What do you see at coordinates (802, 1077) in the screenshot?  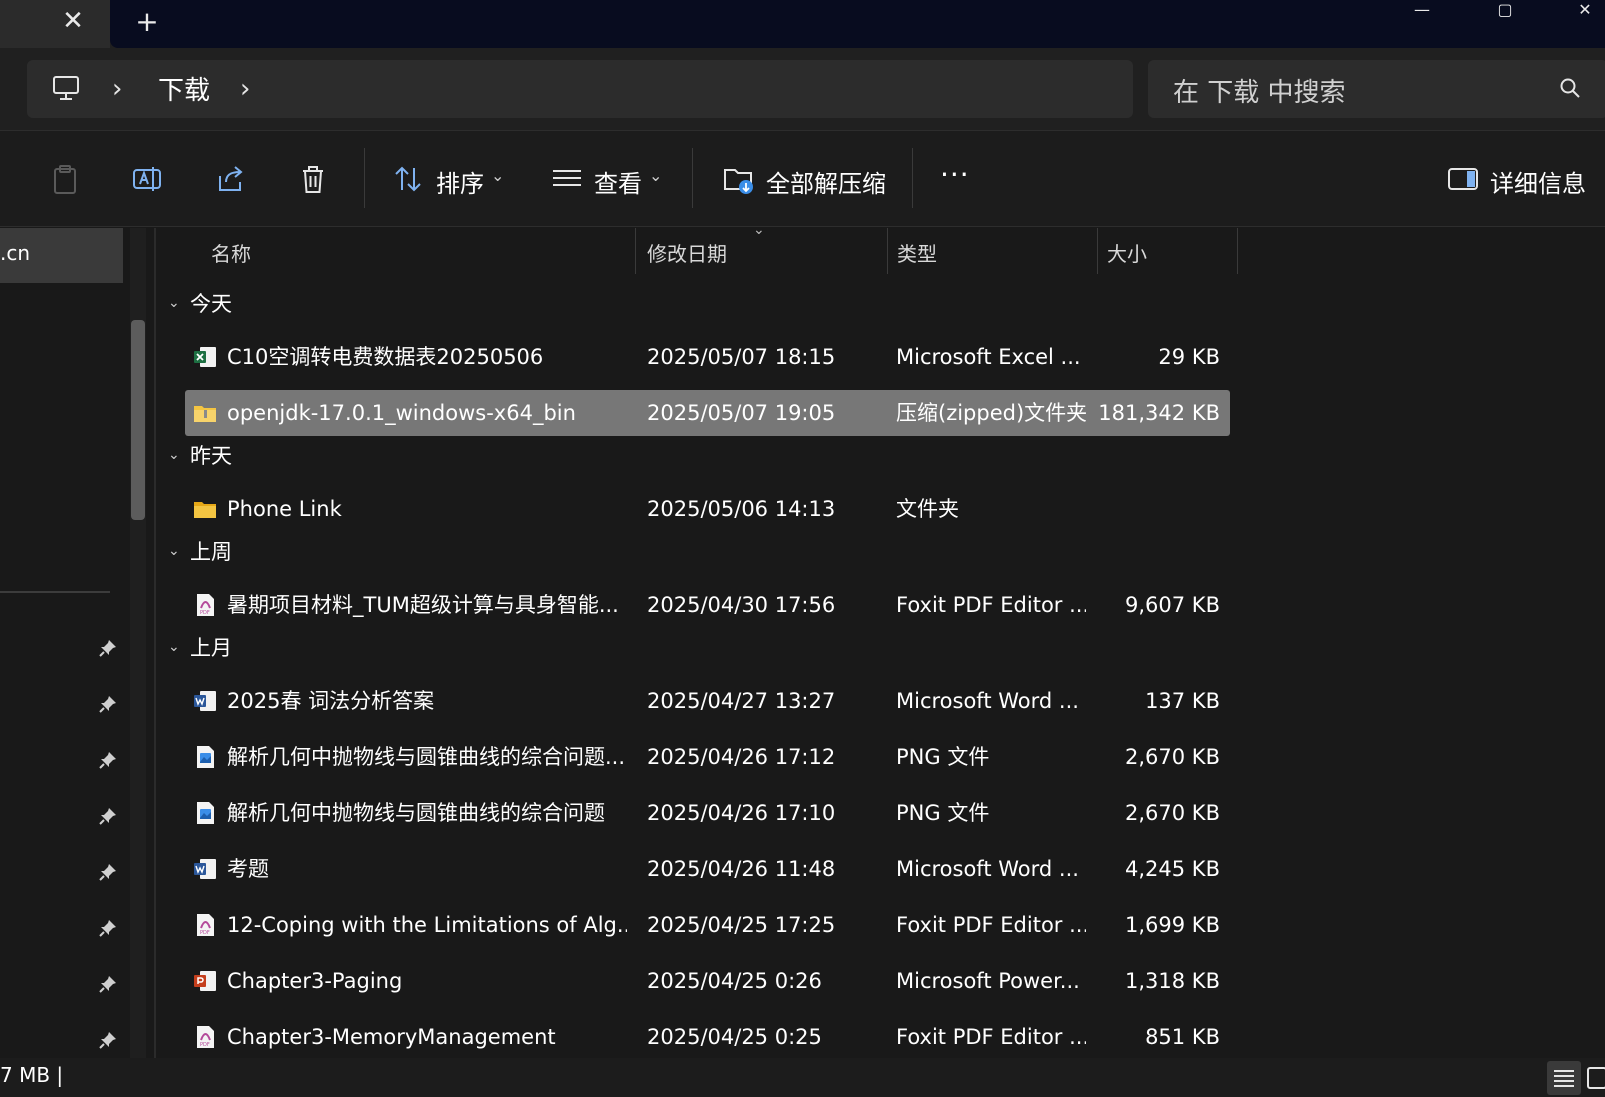 I see `status-bar` at bounding box center [802, 1077].